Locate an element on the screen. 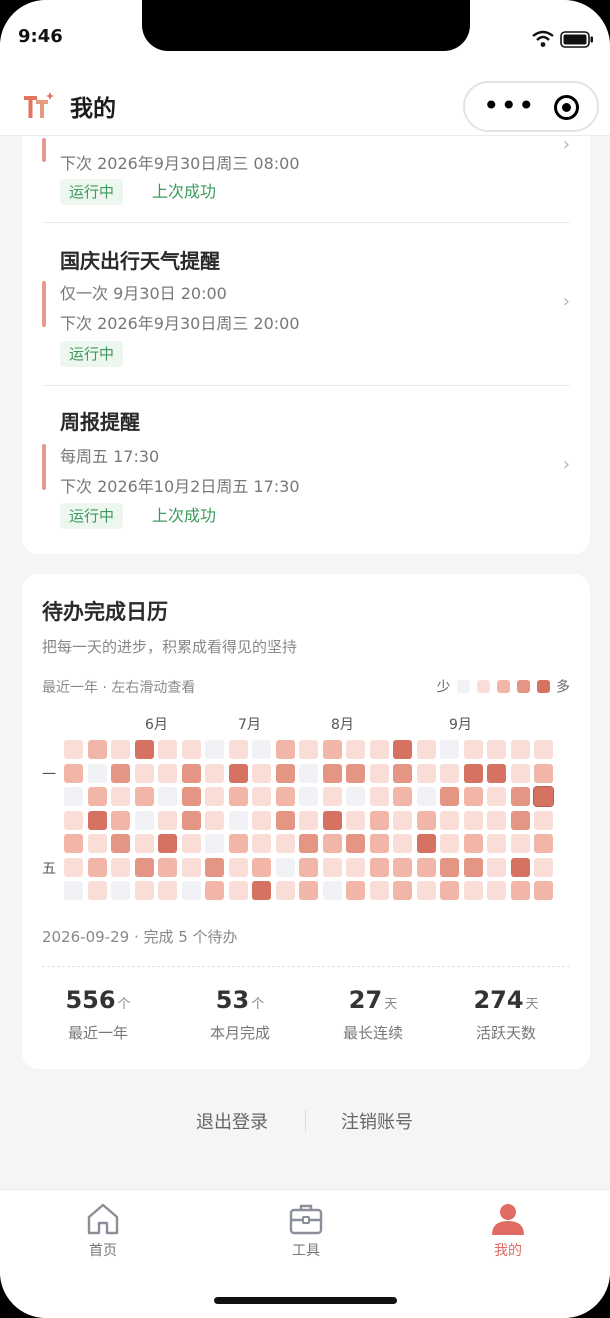  heatmap-selected-cell is located at coordinates (543, 796).